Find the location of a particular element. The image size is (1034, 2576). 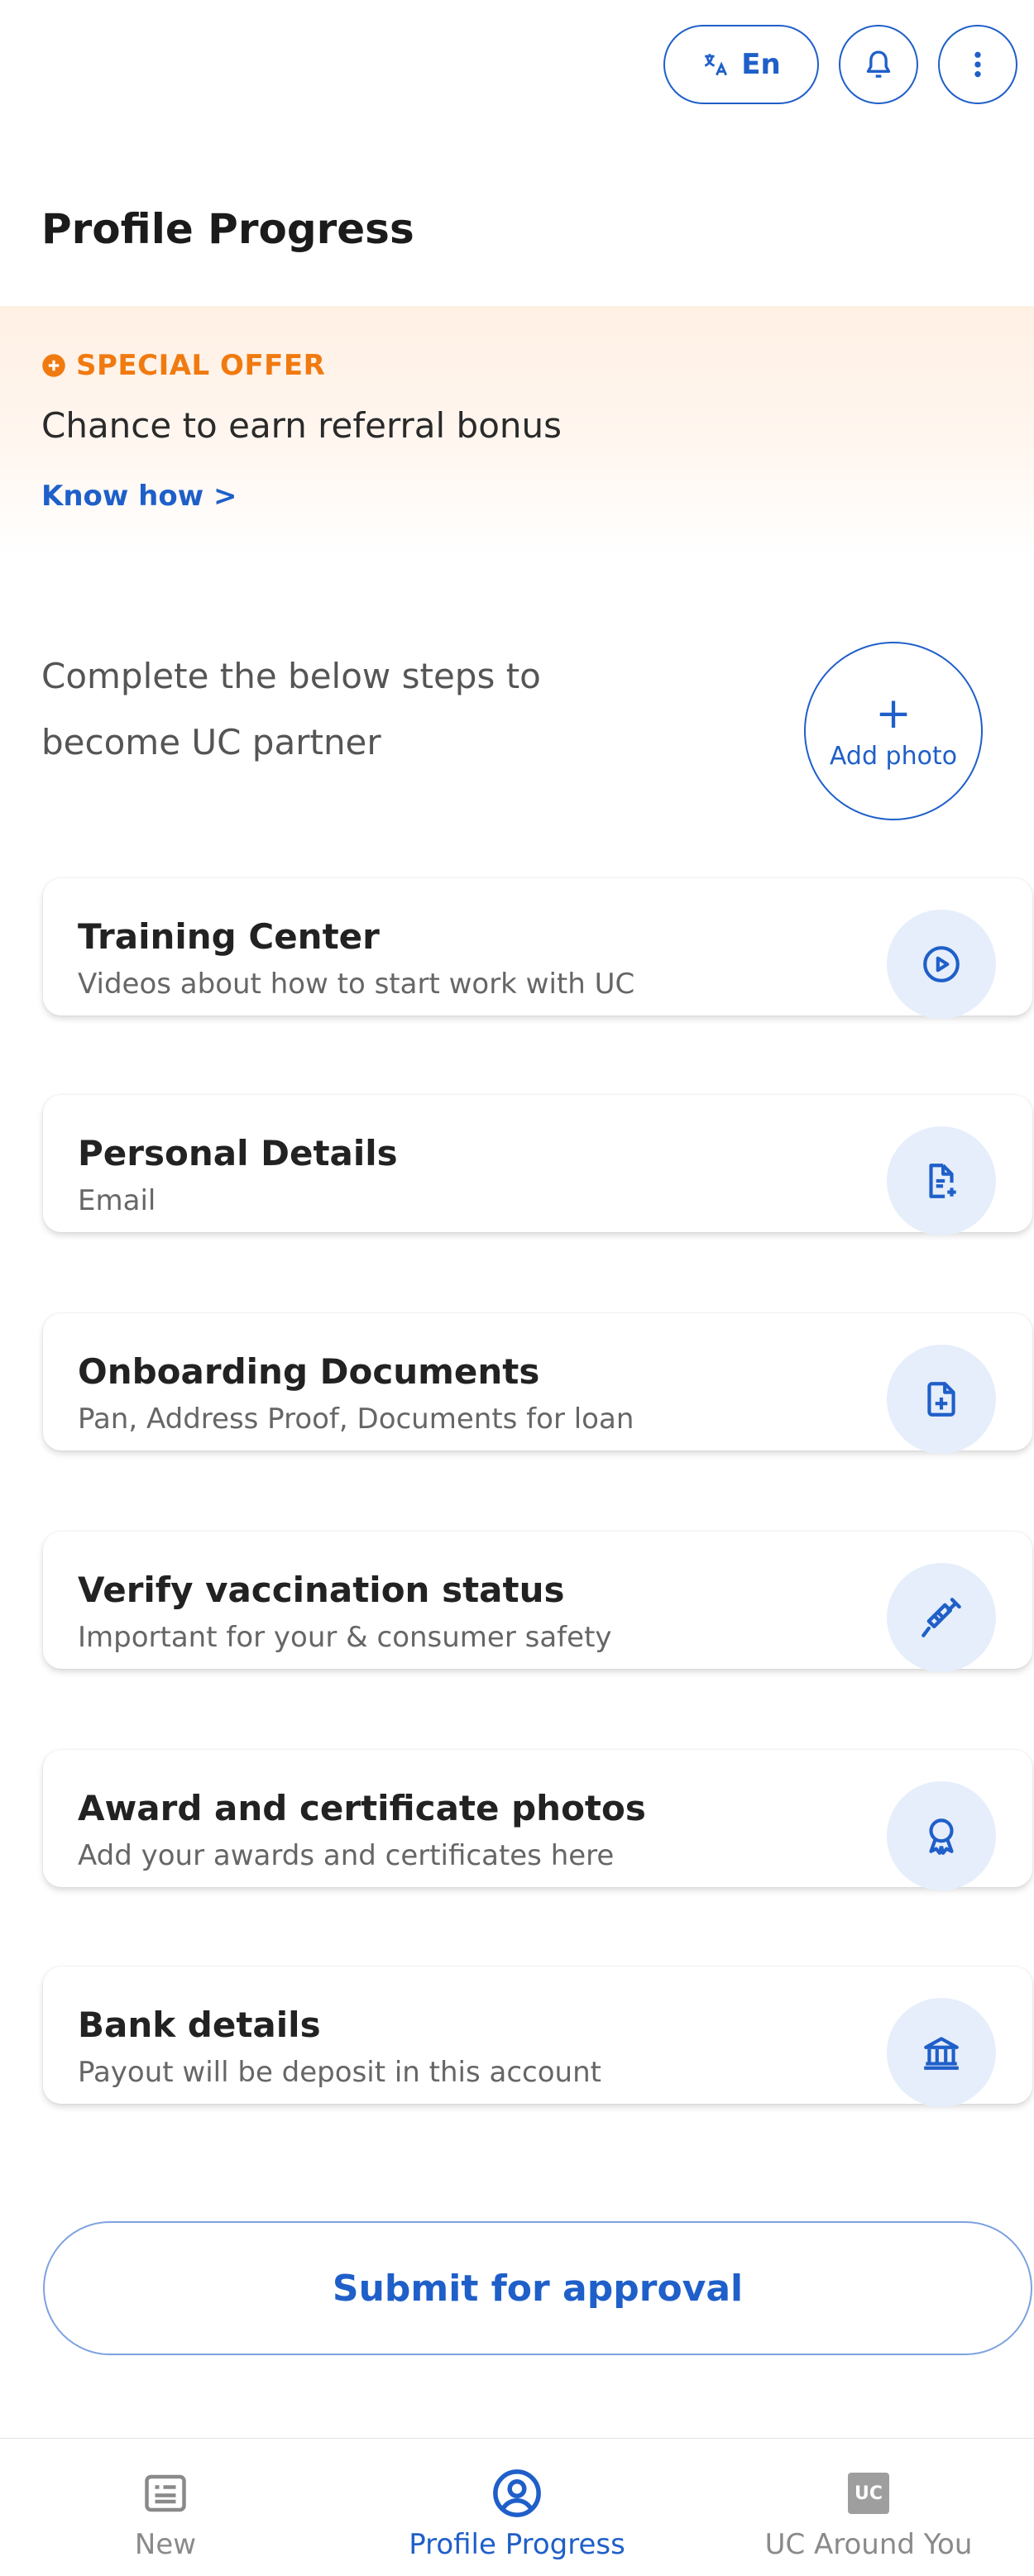

award-icon is located at coordinates (941, 1835).